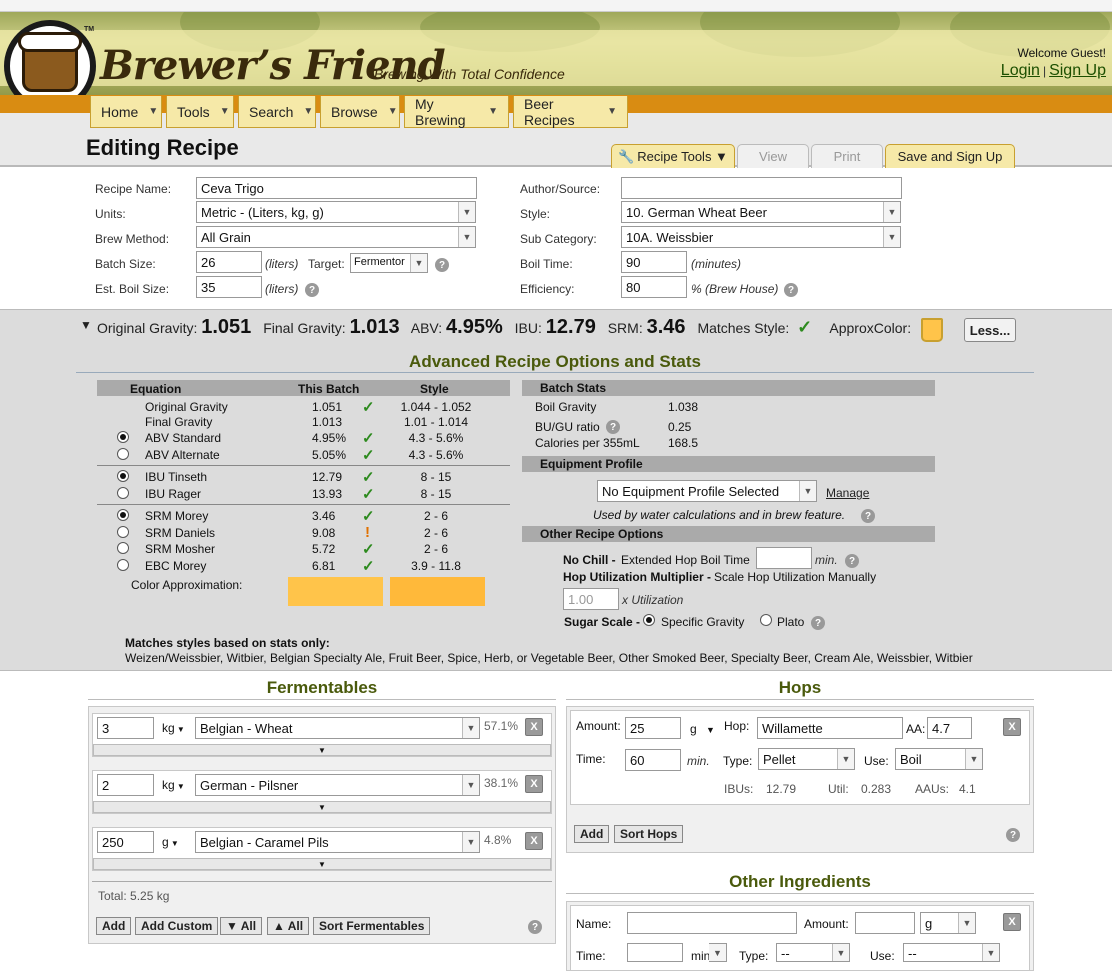 Image resolution: width=1112 pixels, height=971 pixels. I want to click on other-use-select: -- ▼, so click(951, 952).